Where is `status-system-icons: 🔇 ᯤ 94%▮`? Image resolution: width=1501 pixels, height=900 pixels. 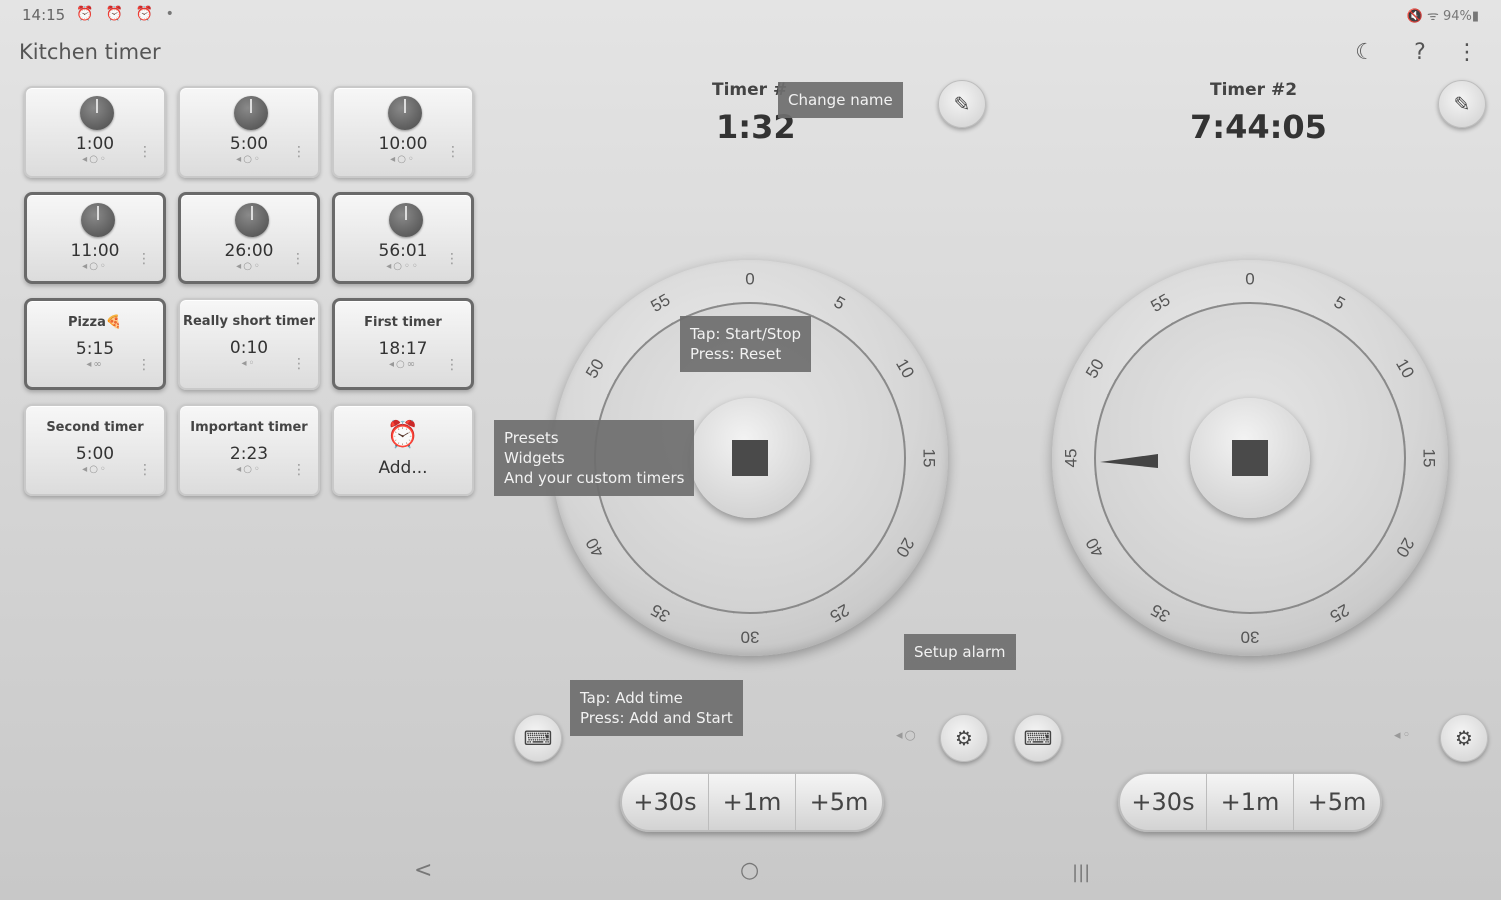
status-system-icons: 🔇 ᯤ 94%▮ is located at coordinates (1442, 16).